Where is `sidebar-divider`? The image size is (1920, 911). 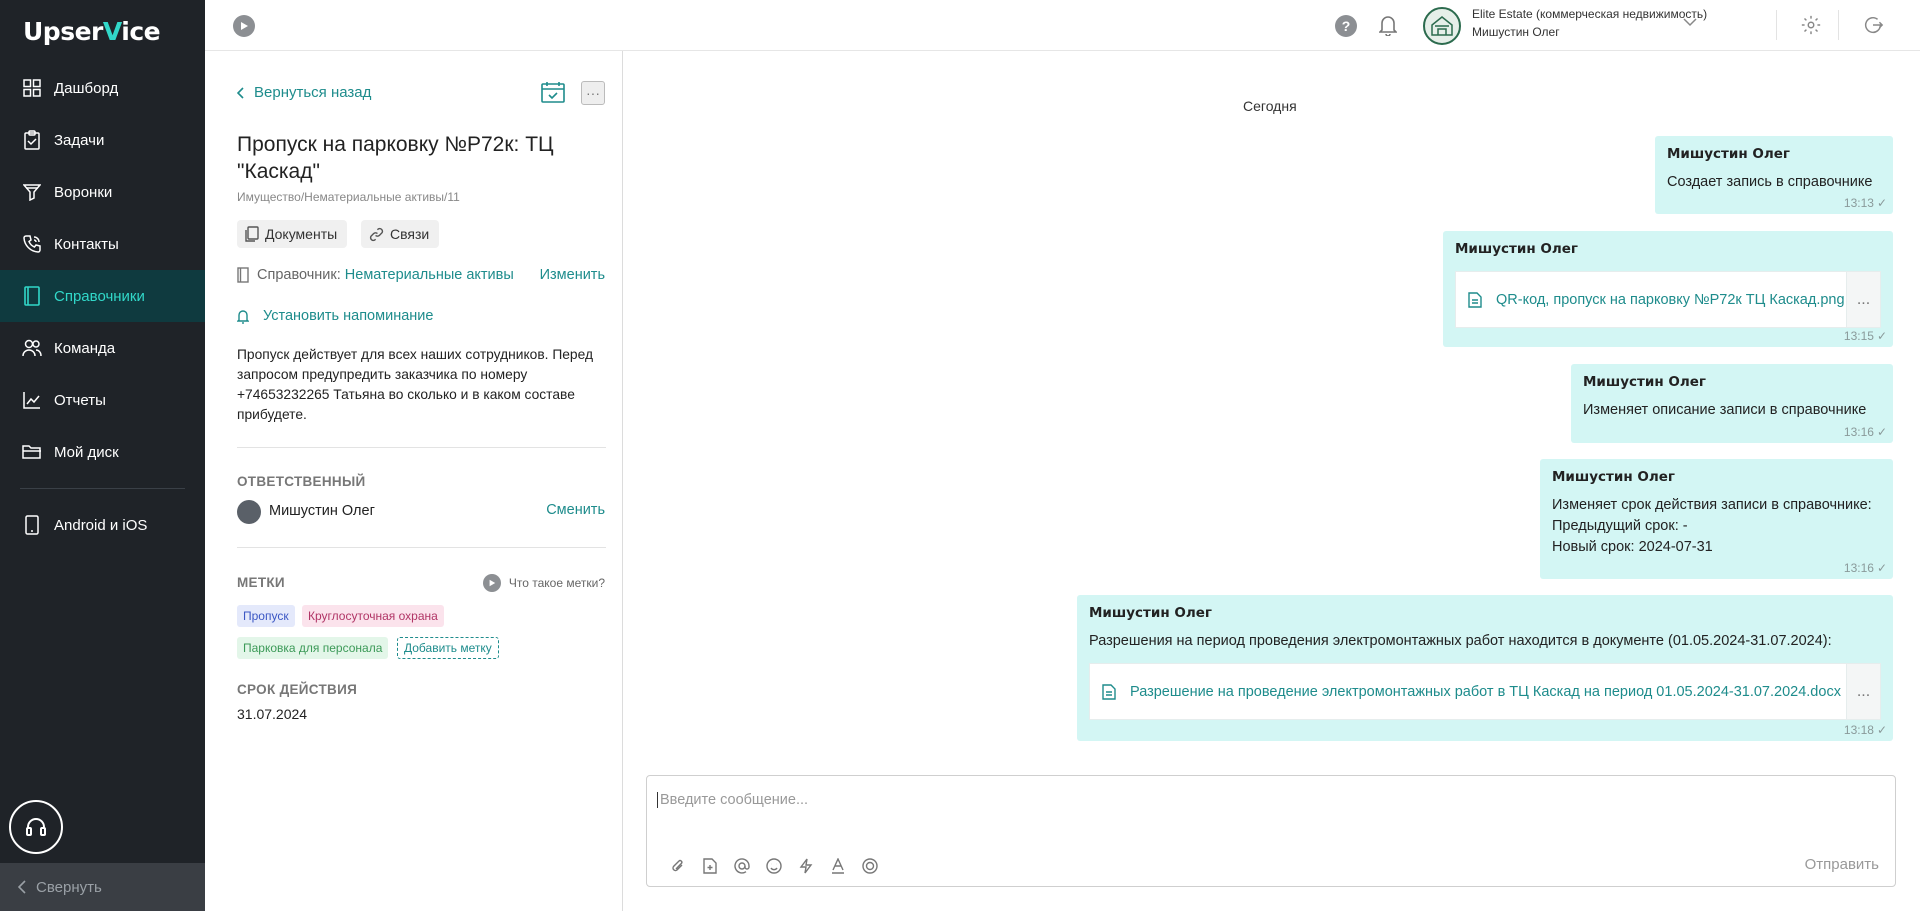
sidebar-divider is located at coordinates (102, 488).